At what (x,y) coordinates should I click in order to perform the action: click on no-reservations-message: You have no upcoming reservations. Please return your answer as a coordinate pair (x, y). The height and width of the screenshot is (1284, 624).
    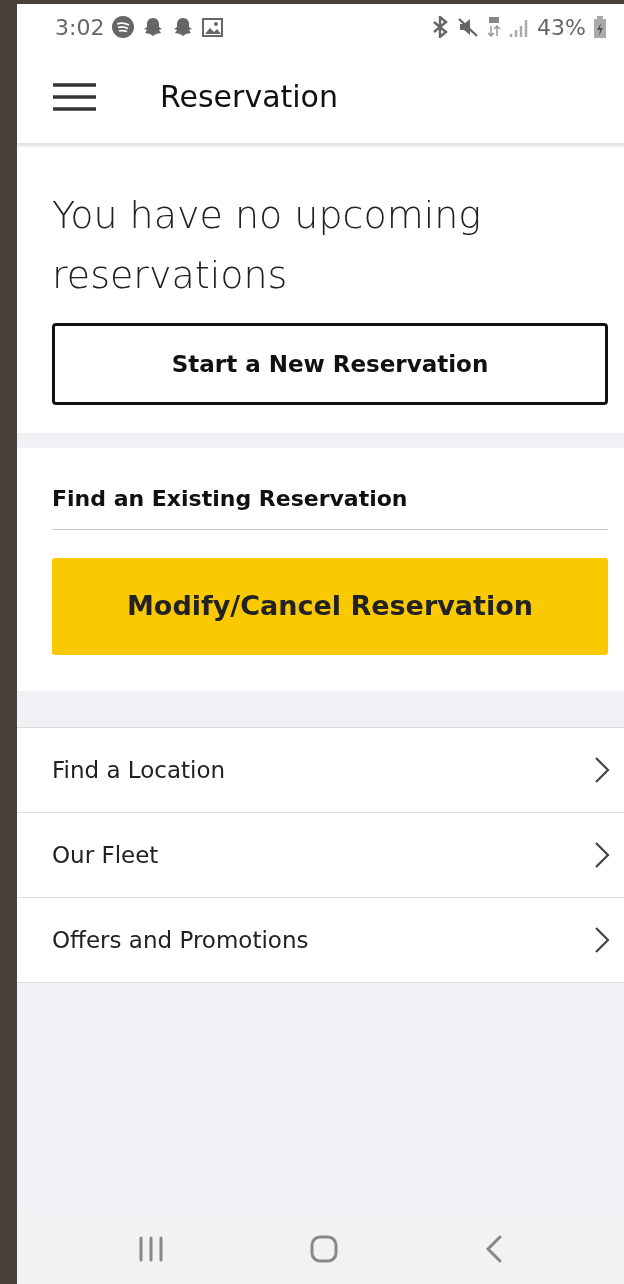
    Looking at the image, I should click on (267, 245).